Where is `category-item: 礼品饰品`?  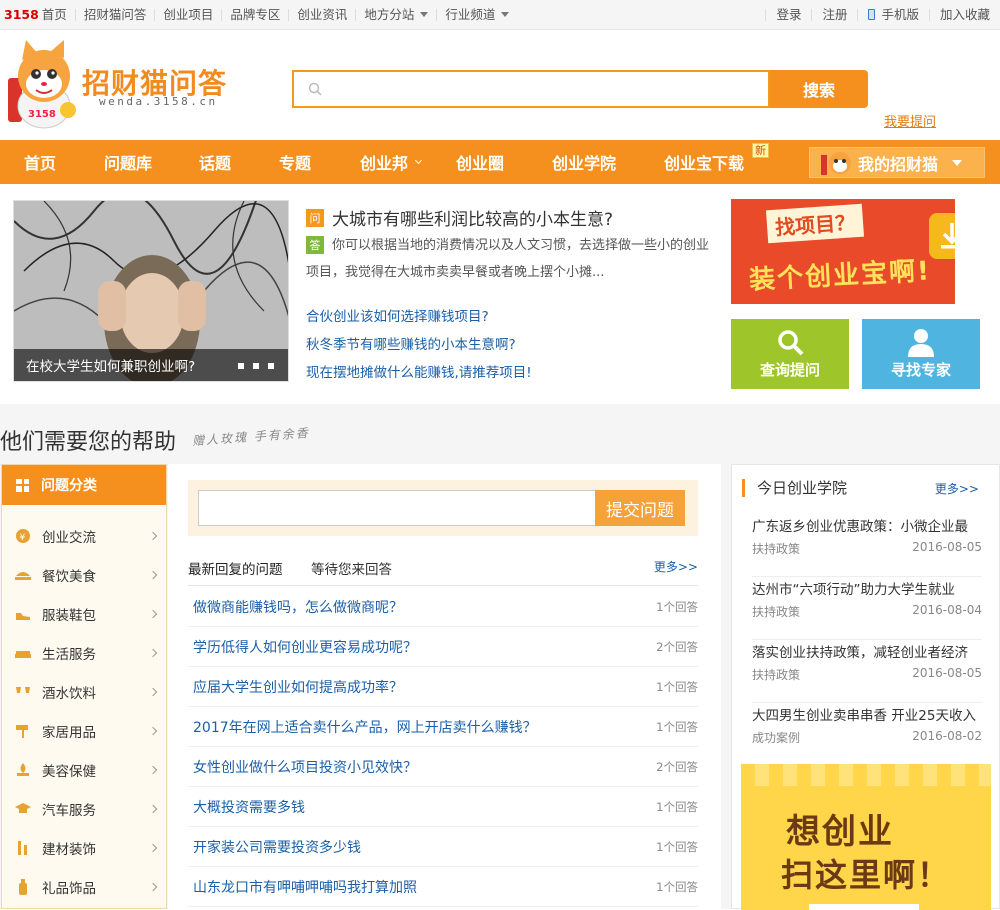
category-item: 礼品饰品 is located at coordinates (84, 887).